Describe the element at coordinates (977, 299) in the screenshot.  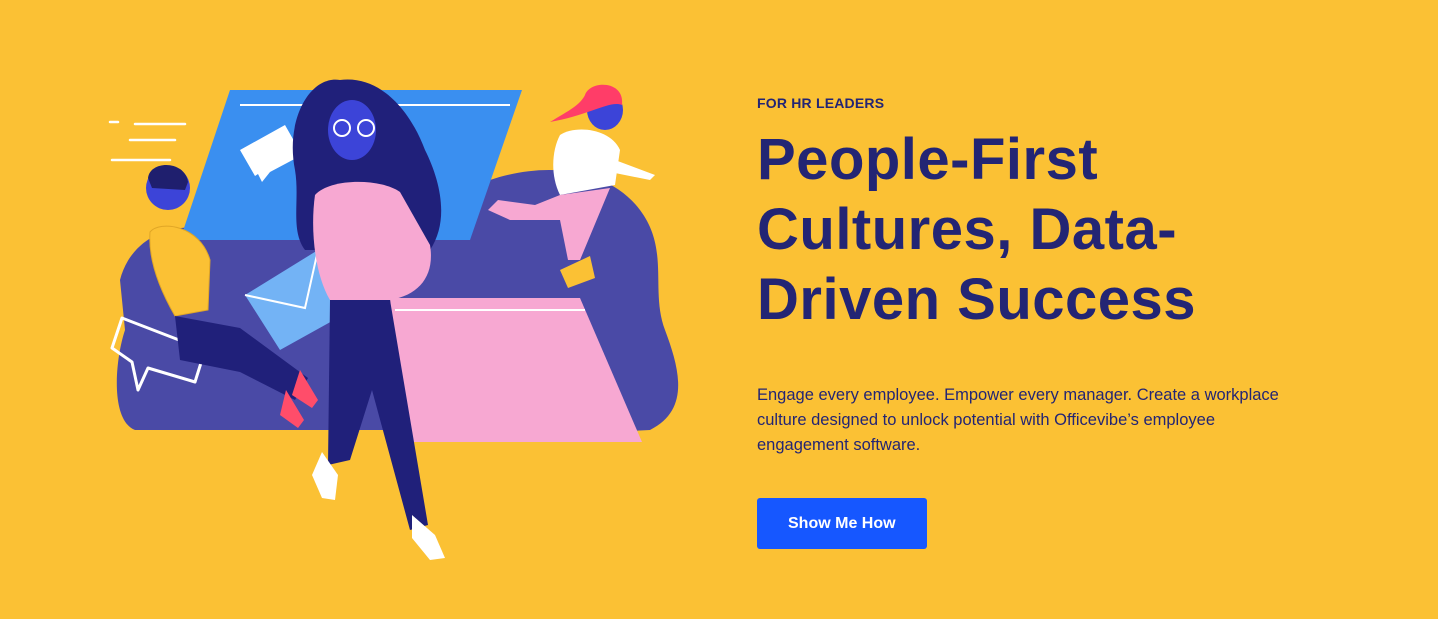
I see `hero-headline-line-3: Driven Success` at that location.